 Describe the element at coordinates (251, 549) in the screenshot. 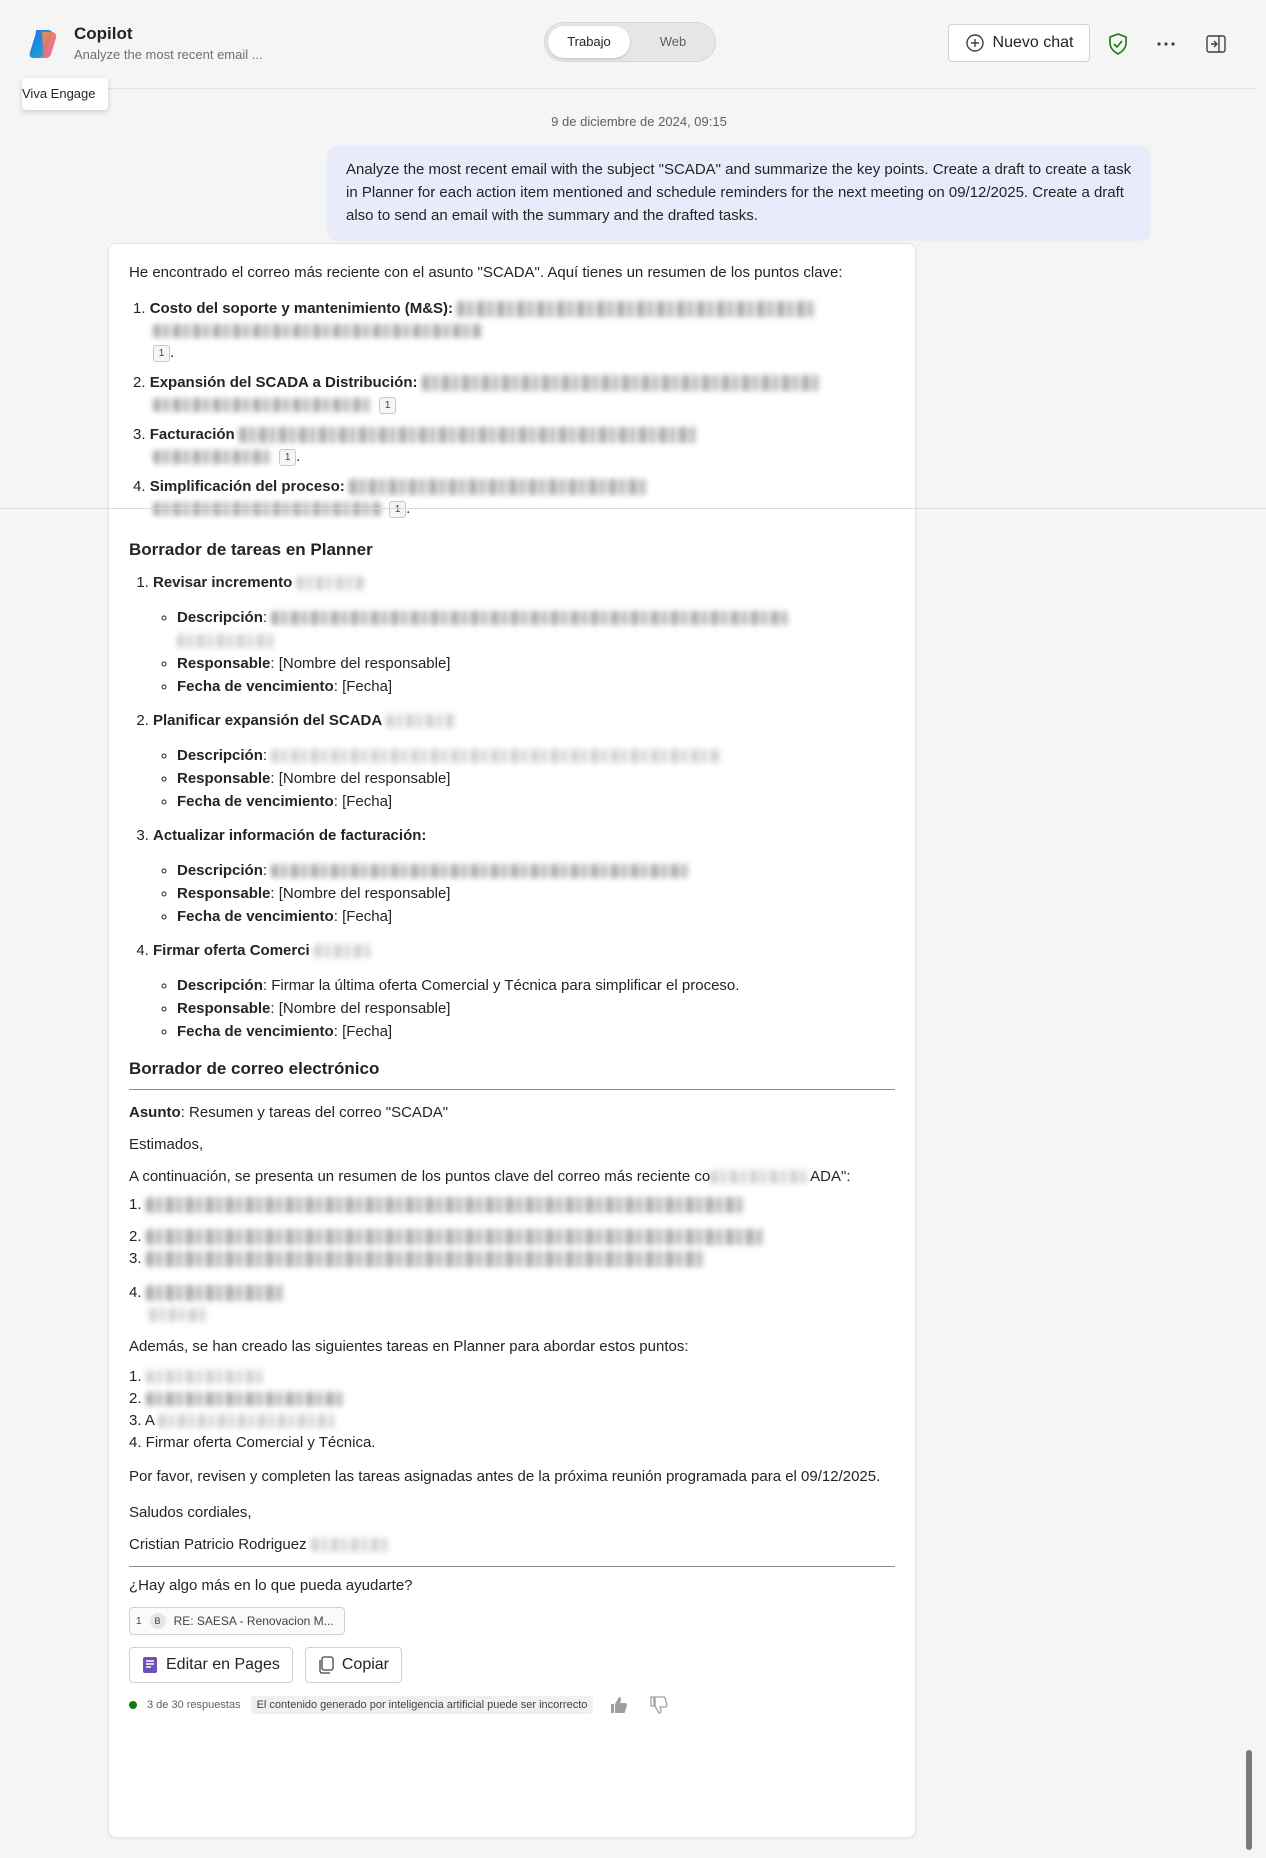

I see `planner-heading: Borrador de tareas en Planner` at that location.